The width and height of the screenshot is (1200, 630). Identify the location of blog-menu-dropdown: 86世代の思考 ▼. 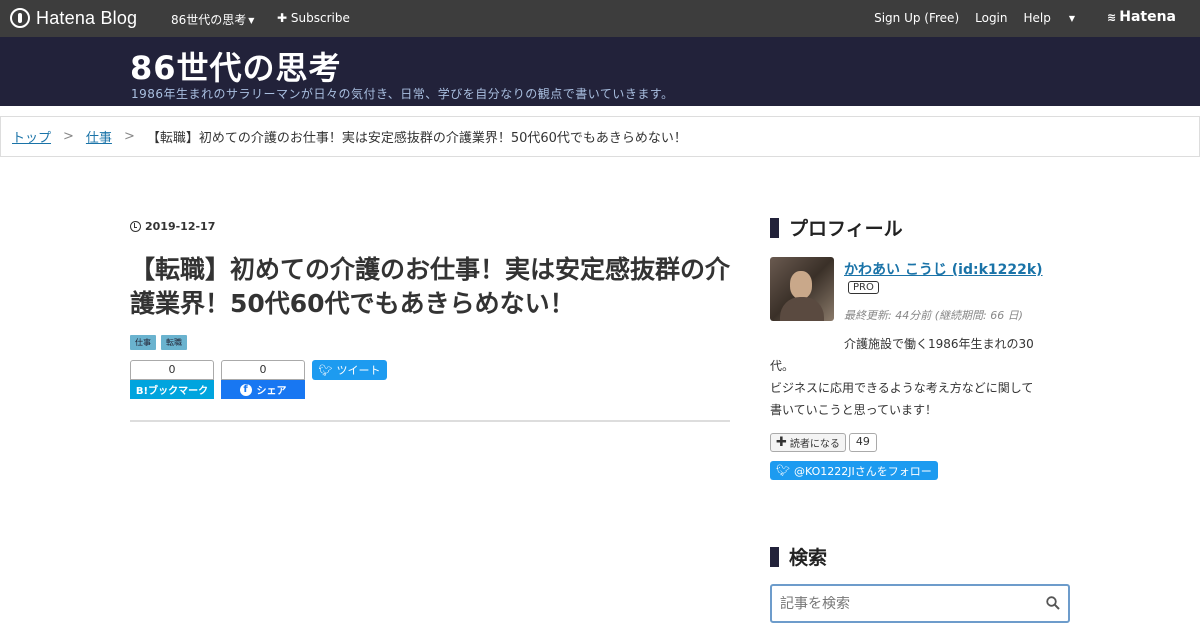
(212, 19).